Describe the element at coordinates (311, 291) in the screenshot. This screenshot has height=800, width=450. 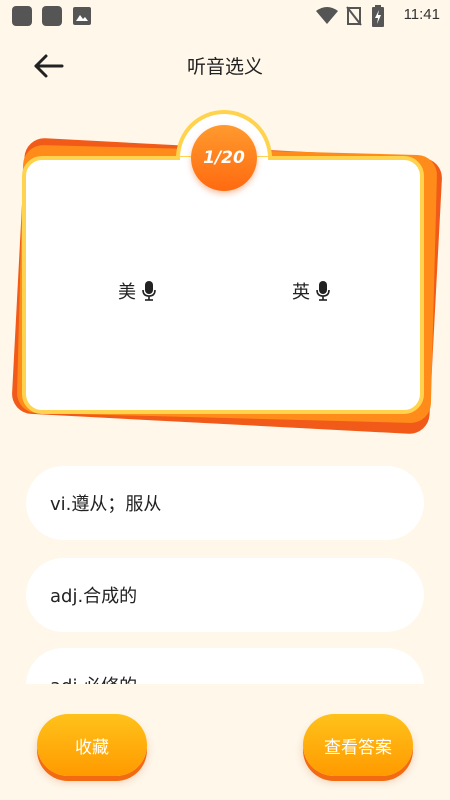
I see `pronounce-uk-button: 英` at that location.